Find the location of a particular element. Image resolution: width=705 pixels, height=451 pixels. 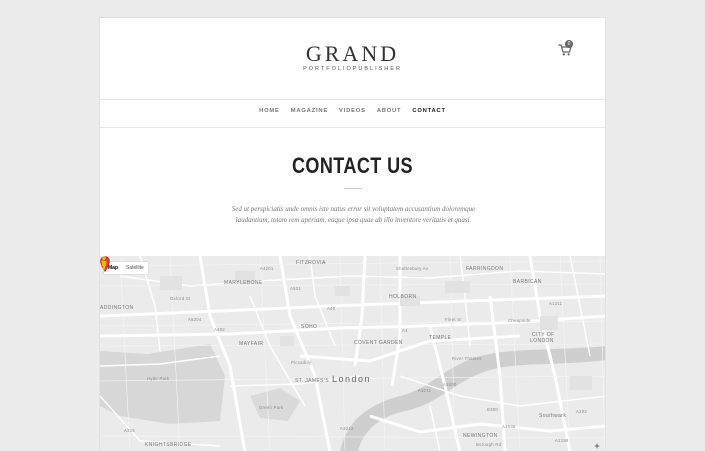

map-label-temple: TEMPLE is located at coordinates (440, 338).